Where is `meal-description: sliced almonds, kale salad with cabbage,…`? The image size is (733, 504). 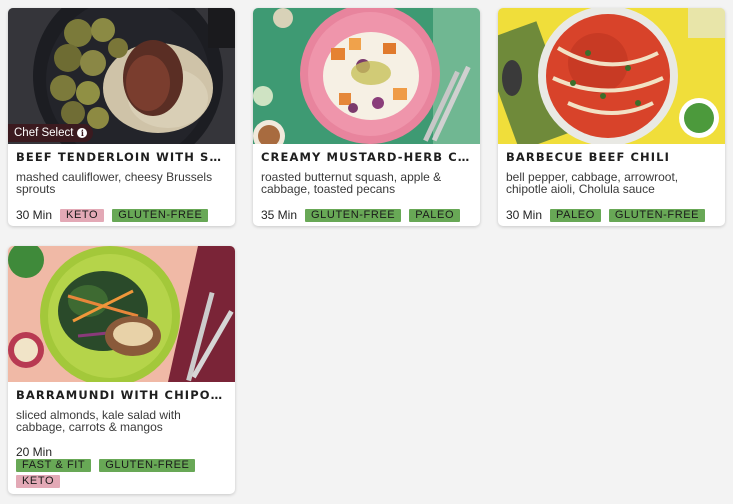 meal-description: sliced almonds, kale salad with cabbage,… is located at coordinates (98, 421).